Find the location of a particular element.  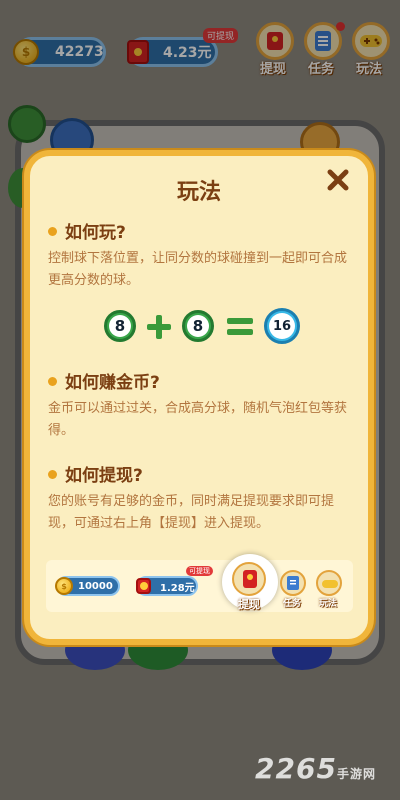

coin-icon: $ is located at coordinates (64, 586).